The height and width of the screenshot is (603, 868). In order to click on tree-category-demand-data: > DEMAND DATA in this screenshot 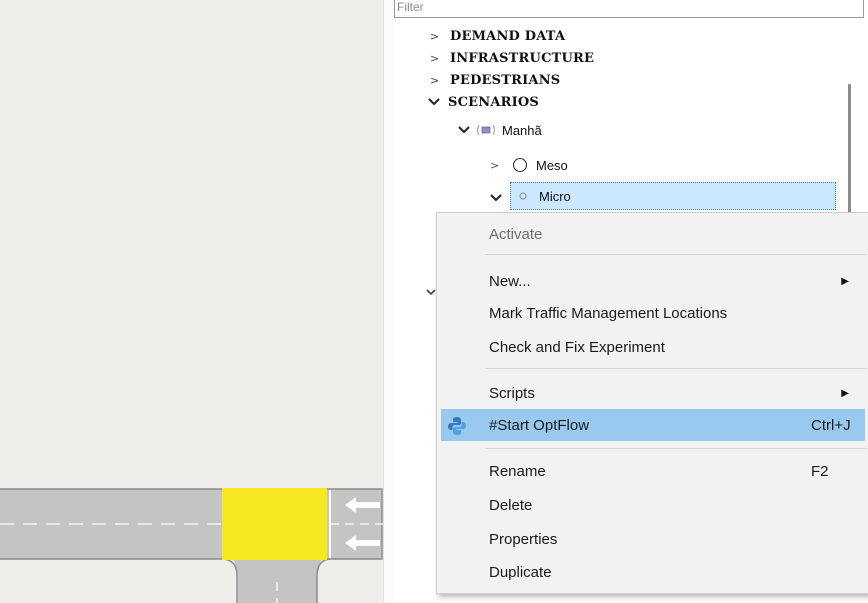, I will do `click(497, 36)`.